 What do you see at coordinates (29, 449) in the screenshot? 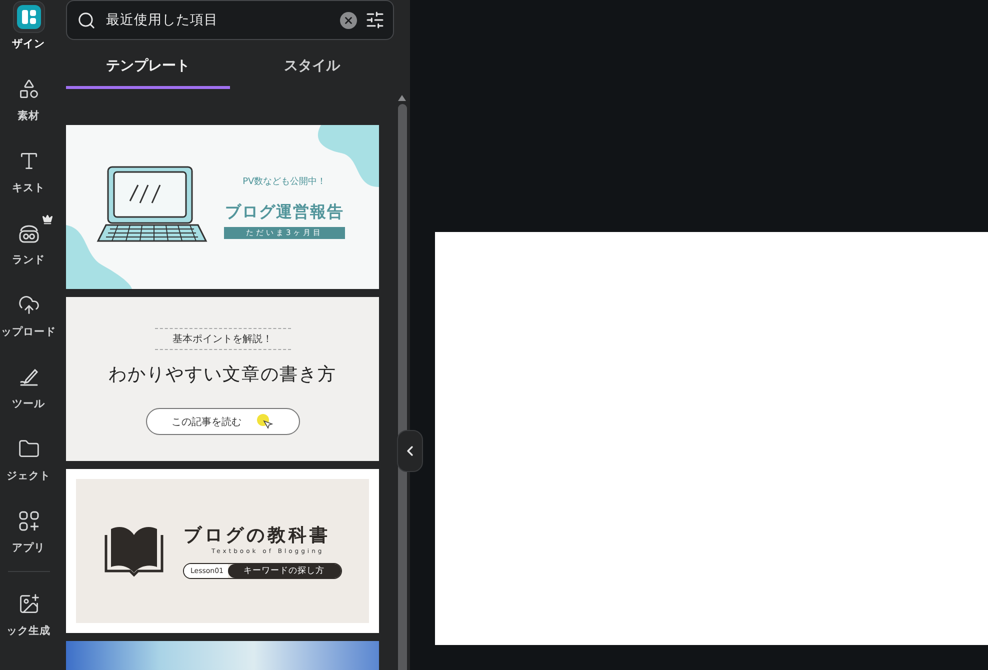
I see `folder-icon` at bounding box center [29, 449].